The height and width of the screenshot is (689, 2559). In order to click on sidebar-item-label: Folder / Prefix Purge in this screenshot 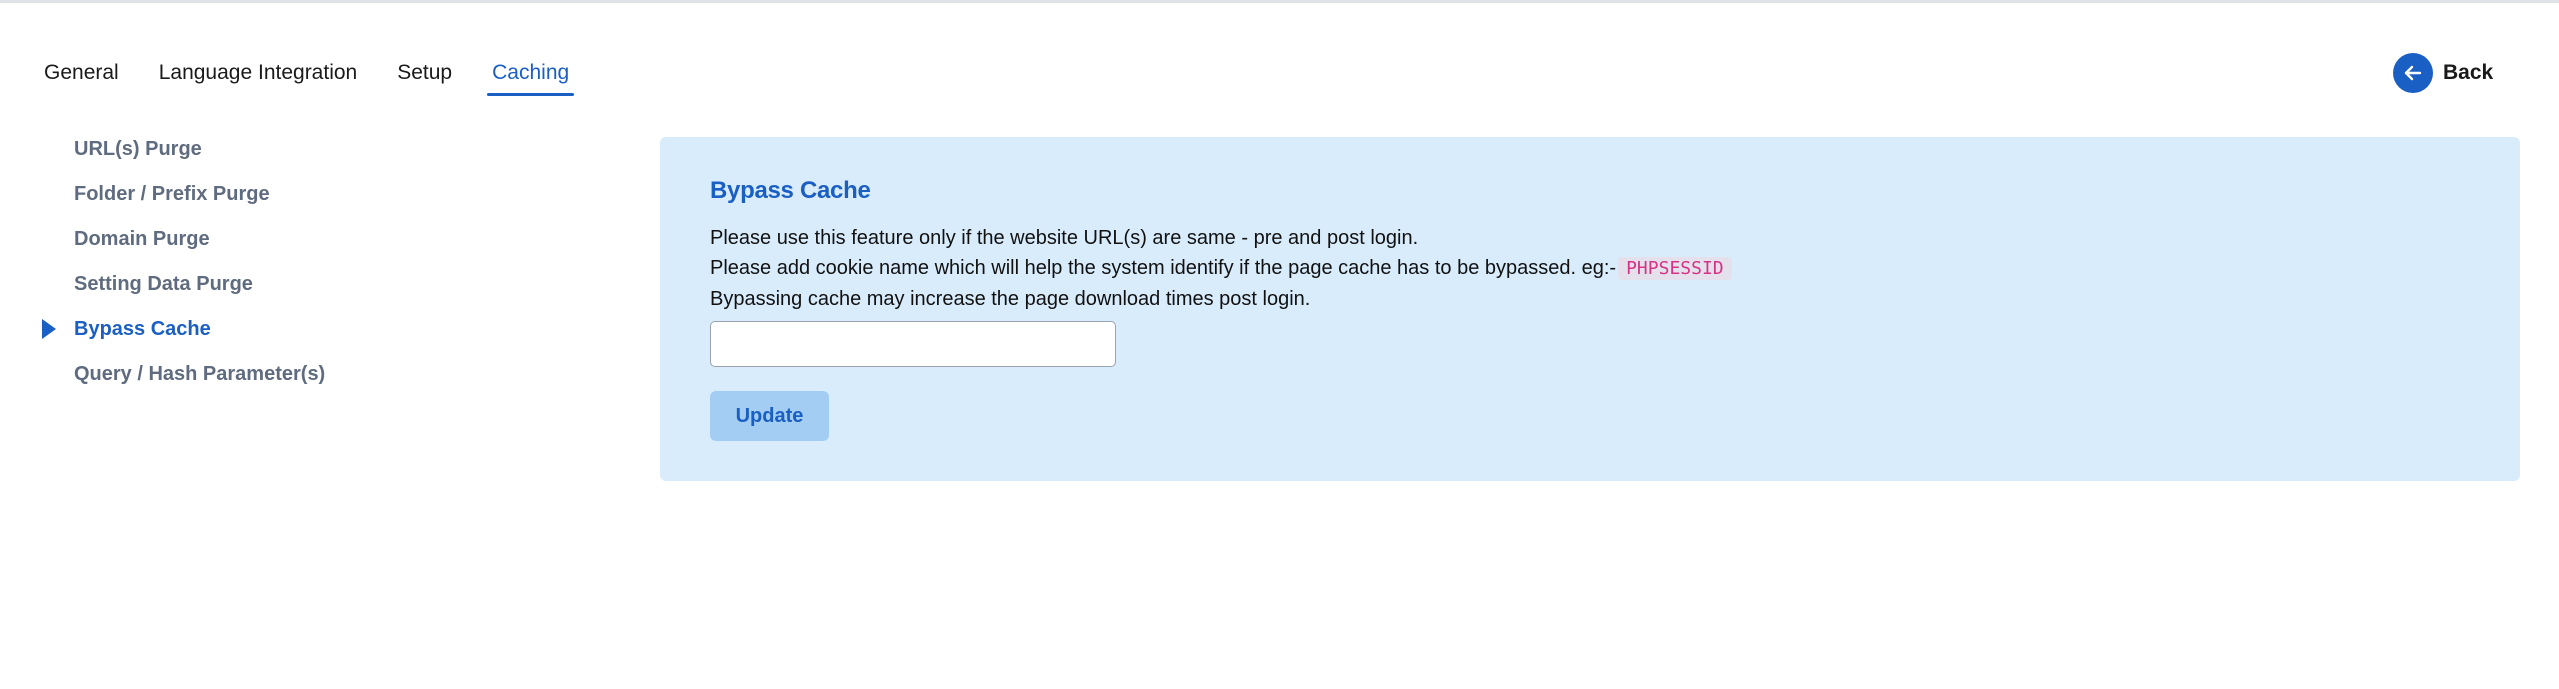, I will do `click(172, 194)`.